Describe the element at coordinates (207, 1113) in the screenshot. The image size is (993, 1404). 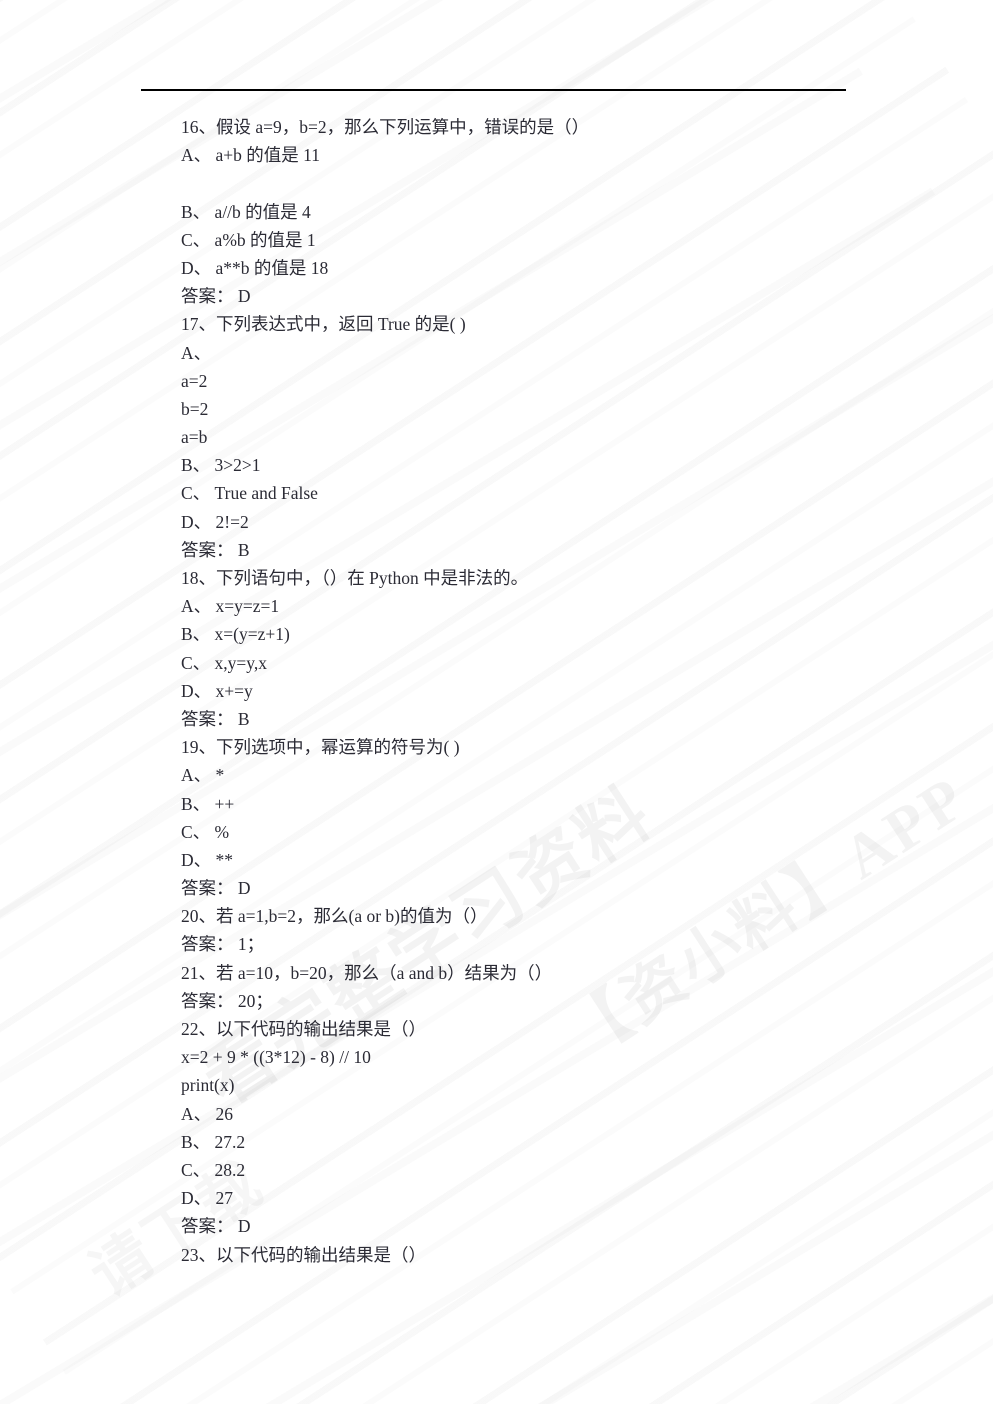
I see `option-line: A、 26` at that location.